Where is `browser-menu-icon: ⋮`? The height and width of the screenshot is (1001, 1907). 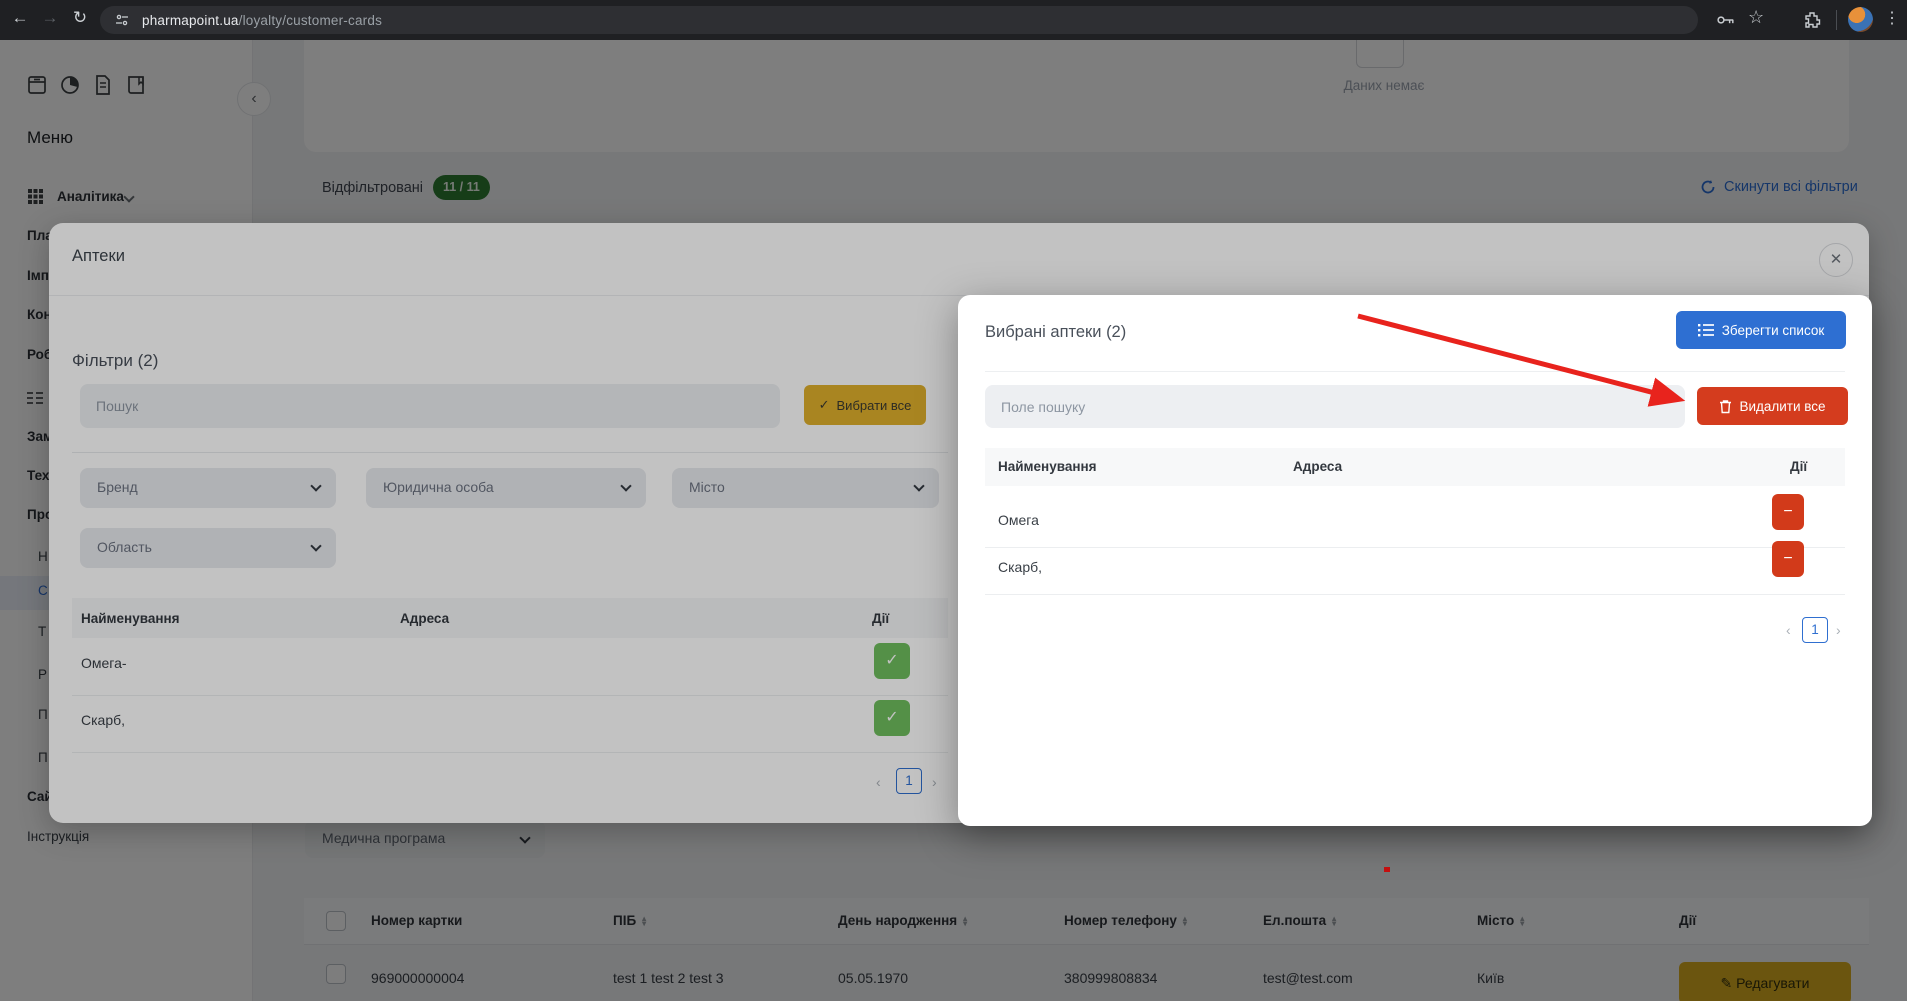 browser-menu-icon: ⋮ is located at coordinates (1892, 18).